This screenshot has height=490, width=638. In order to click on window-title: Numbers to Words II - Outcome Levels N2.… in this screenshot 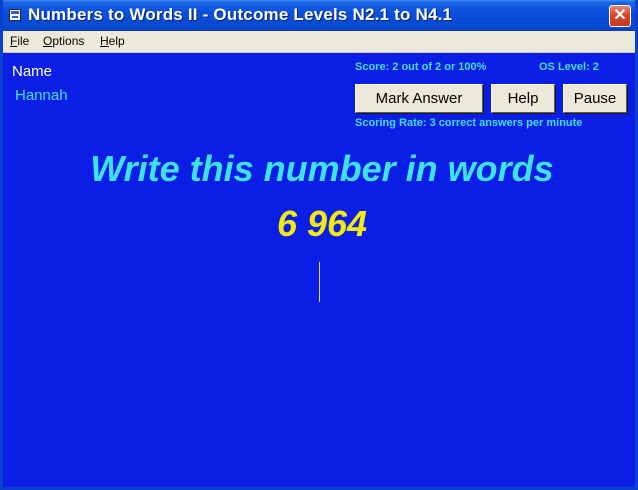, I will do `click(240, 14)`.